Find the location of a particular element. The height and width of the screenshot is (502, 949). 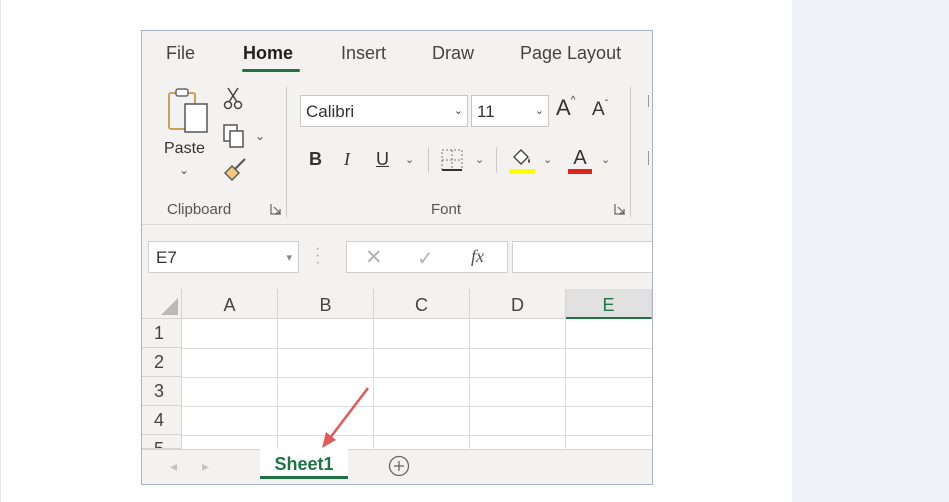

font-size-select: 11 ⌄ is located at coordinates (510, 111).